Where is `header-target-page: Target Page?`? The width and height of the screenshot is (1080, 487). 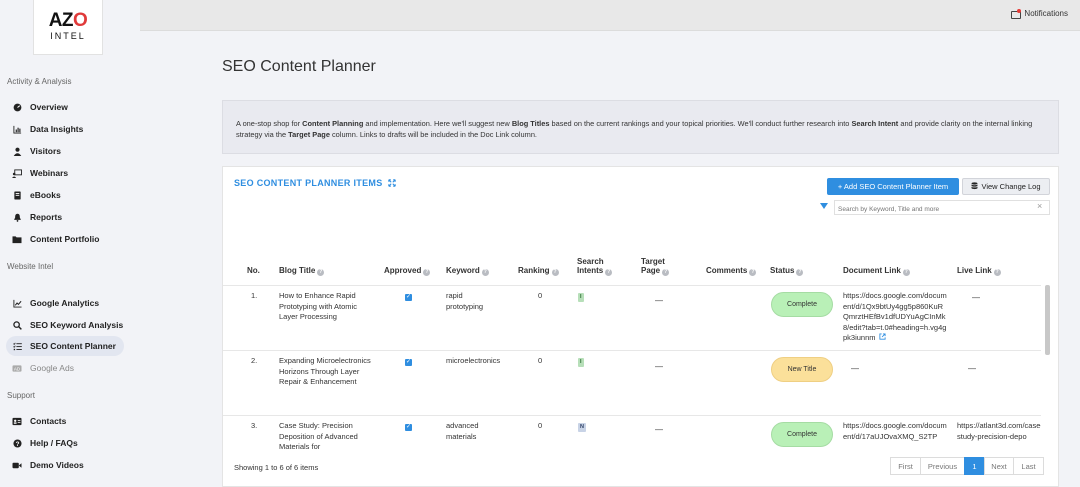
header-target-page: Target Page? is located at coordinates (655, 266).